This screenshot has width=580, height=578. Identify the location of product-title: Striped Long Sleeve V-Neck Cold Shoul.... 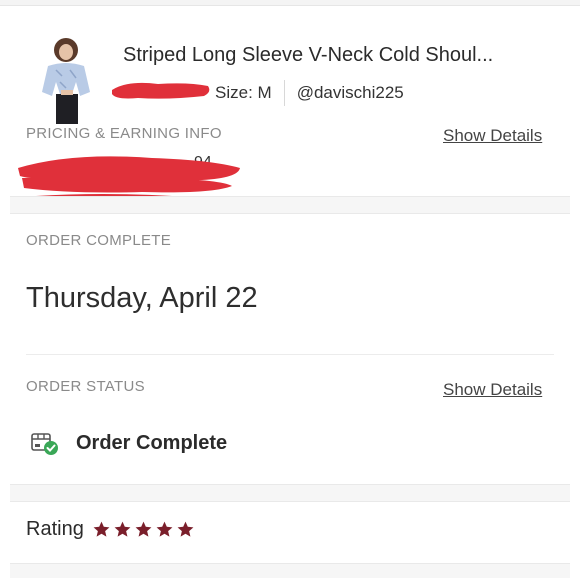
(308, 55).